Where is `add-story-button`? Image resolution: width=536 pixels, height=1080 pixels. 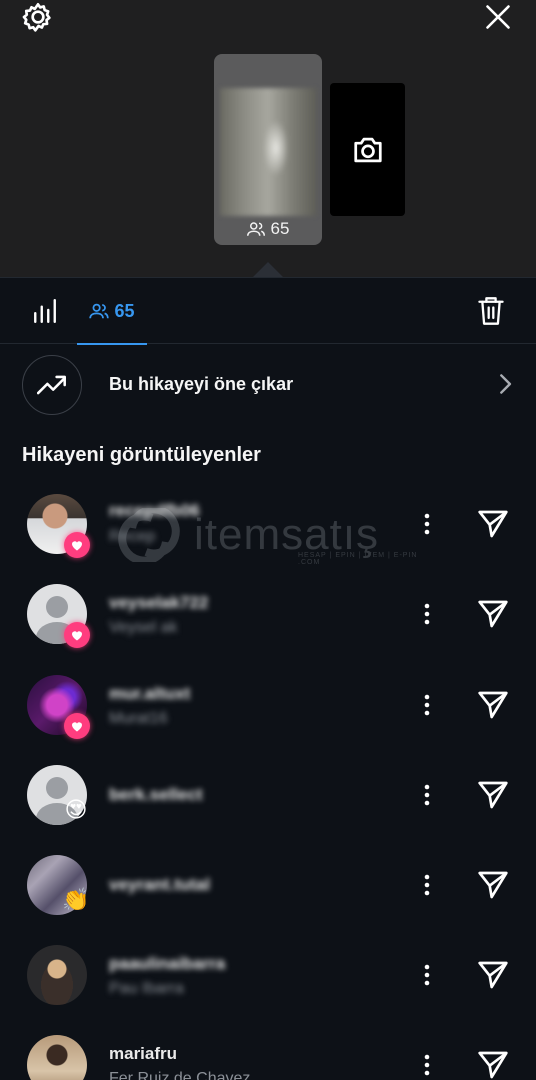
add-story-button is located at coordinates (367, 149).